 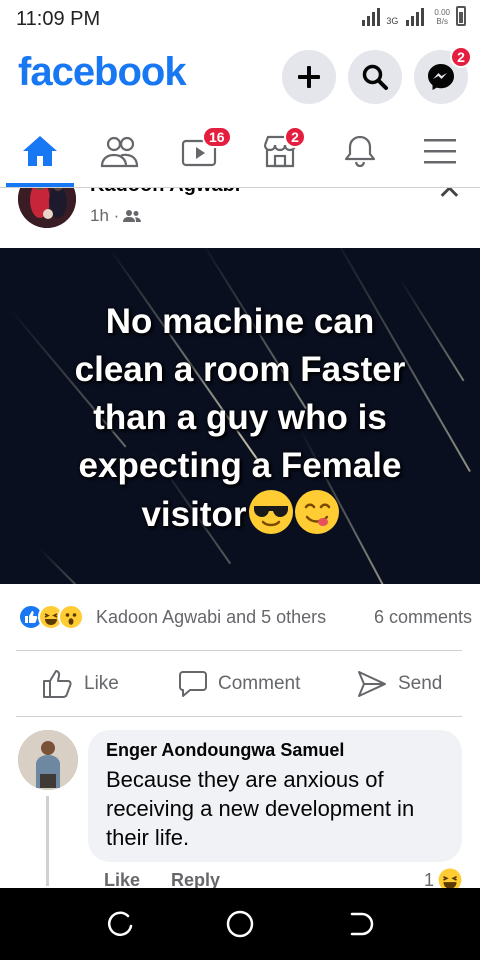 What do you see at coordinates (105, 215) in the screenshot?
I see `post-time: 1h ·` at bounding box center [105, 215].